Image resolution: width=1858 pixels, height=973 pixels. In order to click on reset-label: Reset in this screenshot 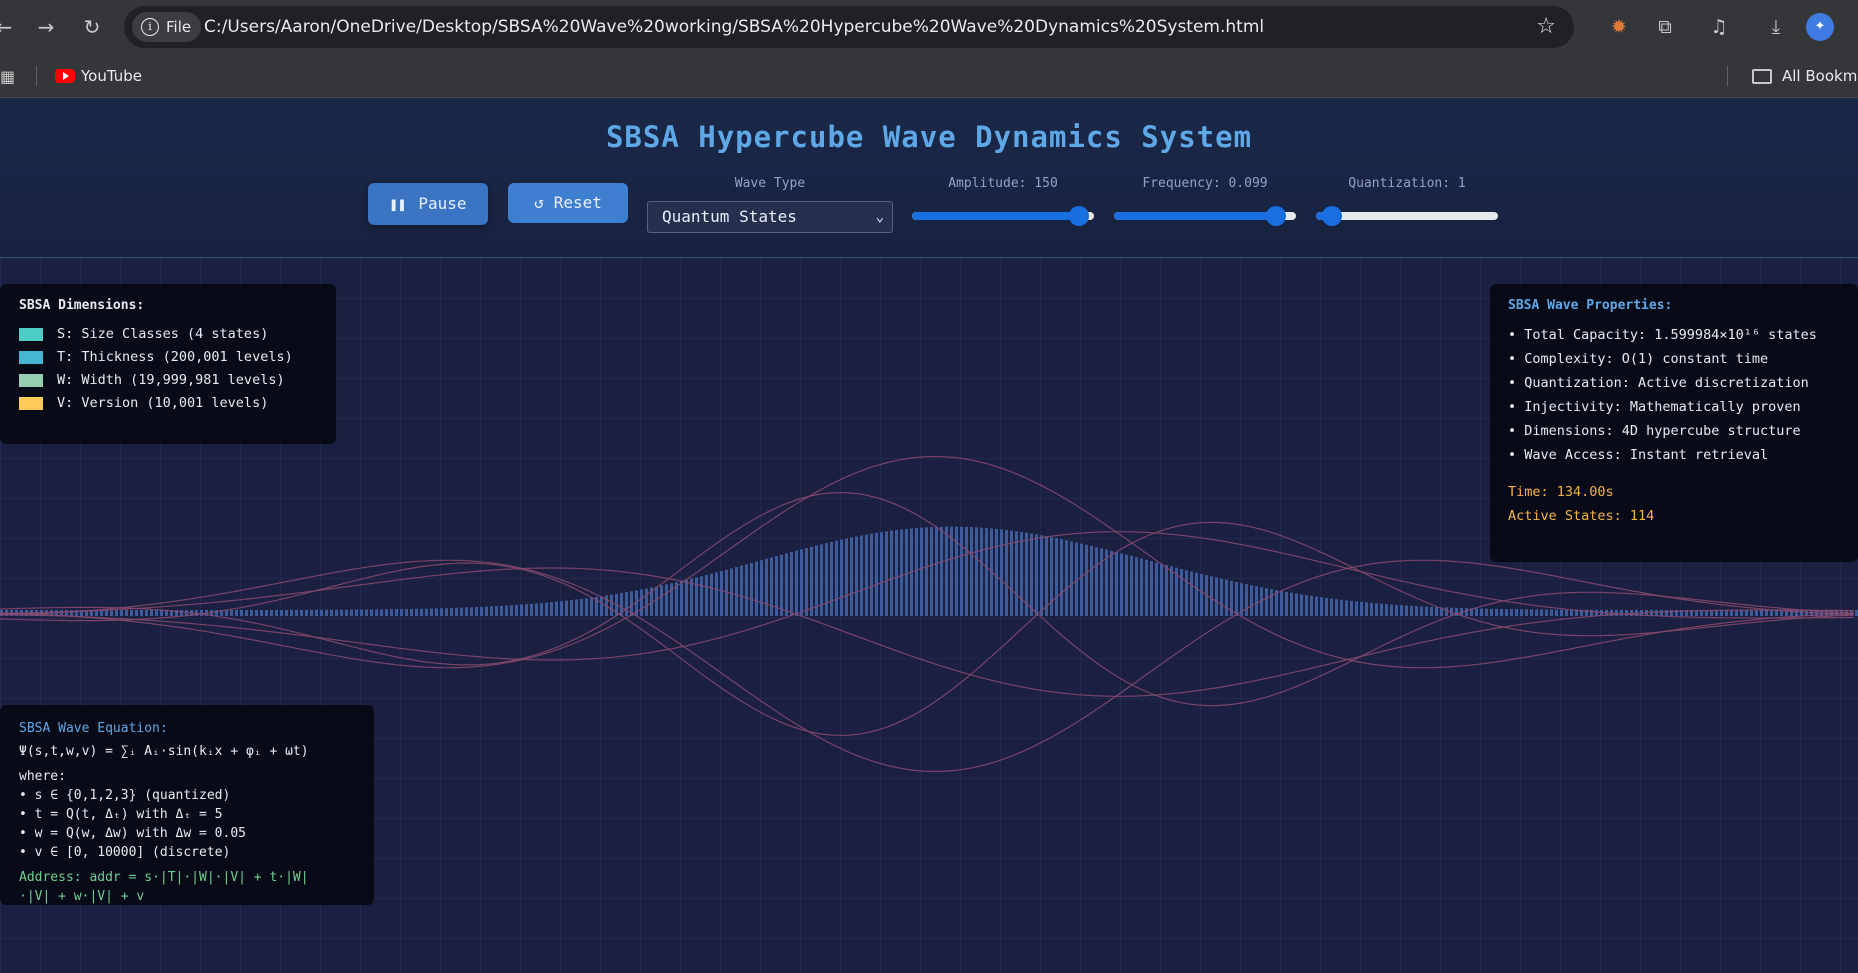, I will do `click(577, 202)`.